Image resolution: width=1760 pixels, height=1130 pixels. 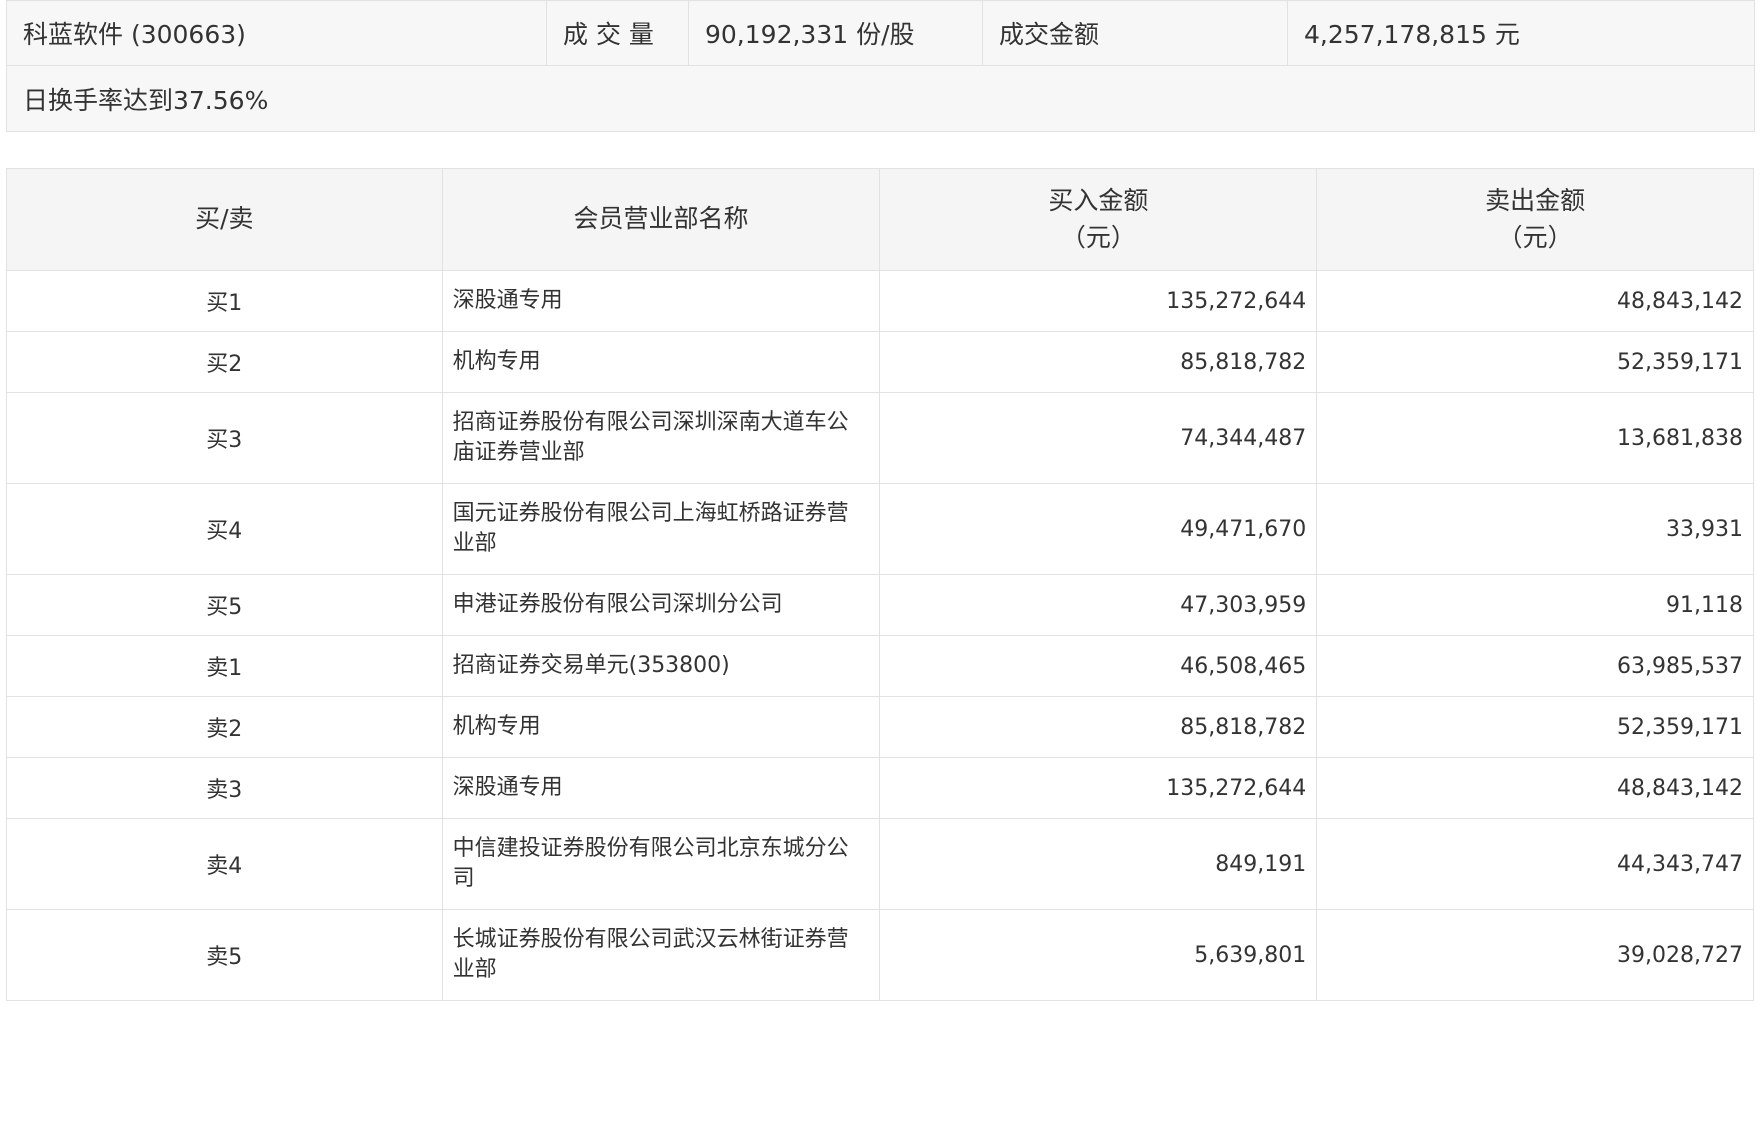 What do you see at coordinates (1098, 219) in the screenshot?
I see `header-buy-amount: 买入金额 （元）` at bounding box center [1098, 219].